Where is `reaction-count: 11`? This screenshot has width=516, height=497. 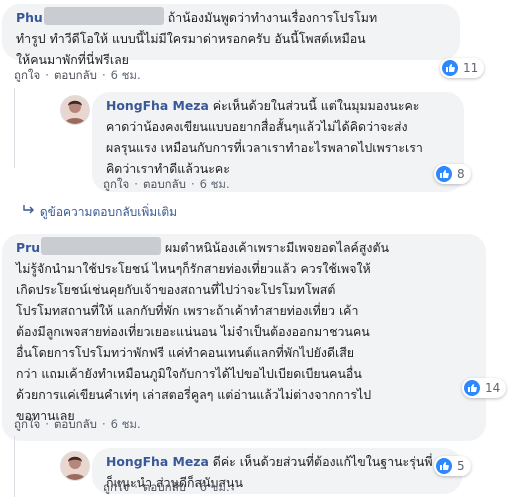
reaction-count: 11 is located at coordinates (462, 68).